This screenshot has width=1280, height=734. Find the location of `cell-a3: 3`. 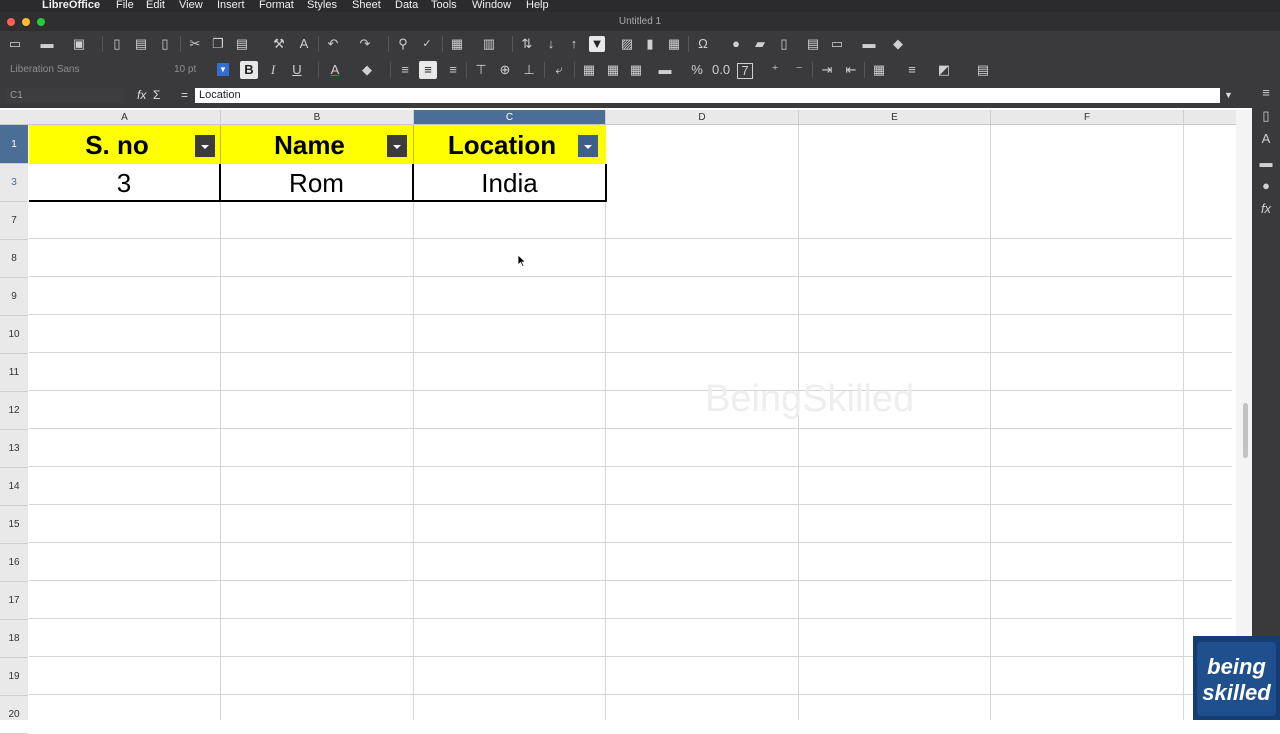

cell-a3: 3 is located at coordinates (125, 183).